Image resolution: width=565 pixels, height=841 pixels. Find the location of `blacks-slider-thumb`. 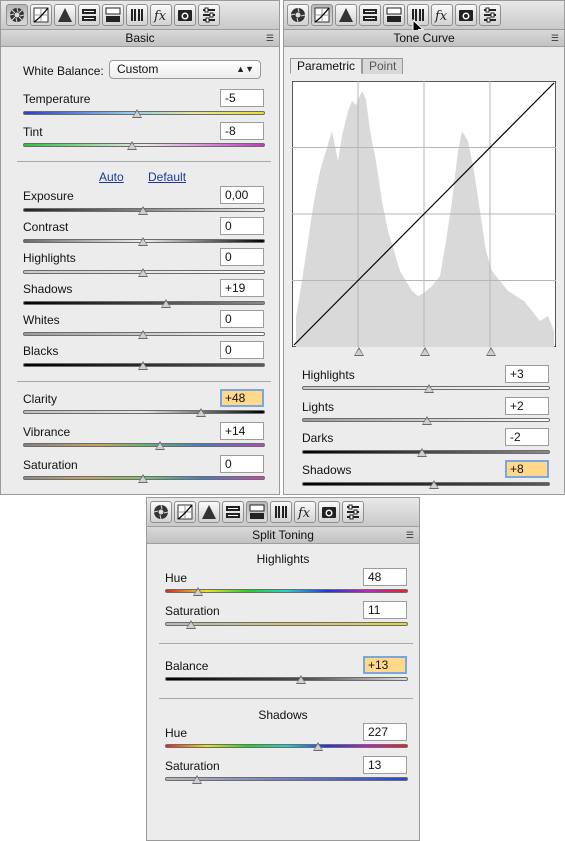

blacks-slider-thumb is located at coordinates (143, 365).